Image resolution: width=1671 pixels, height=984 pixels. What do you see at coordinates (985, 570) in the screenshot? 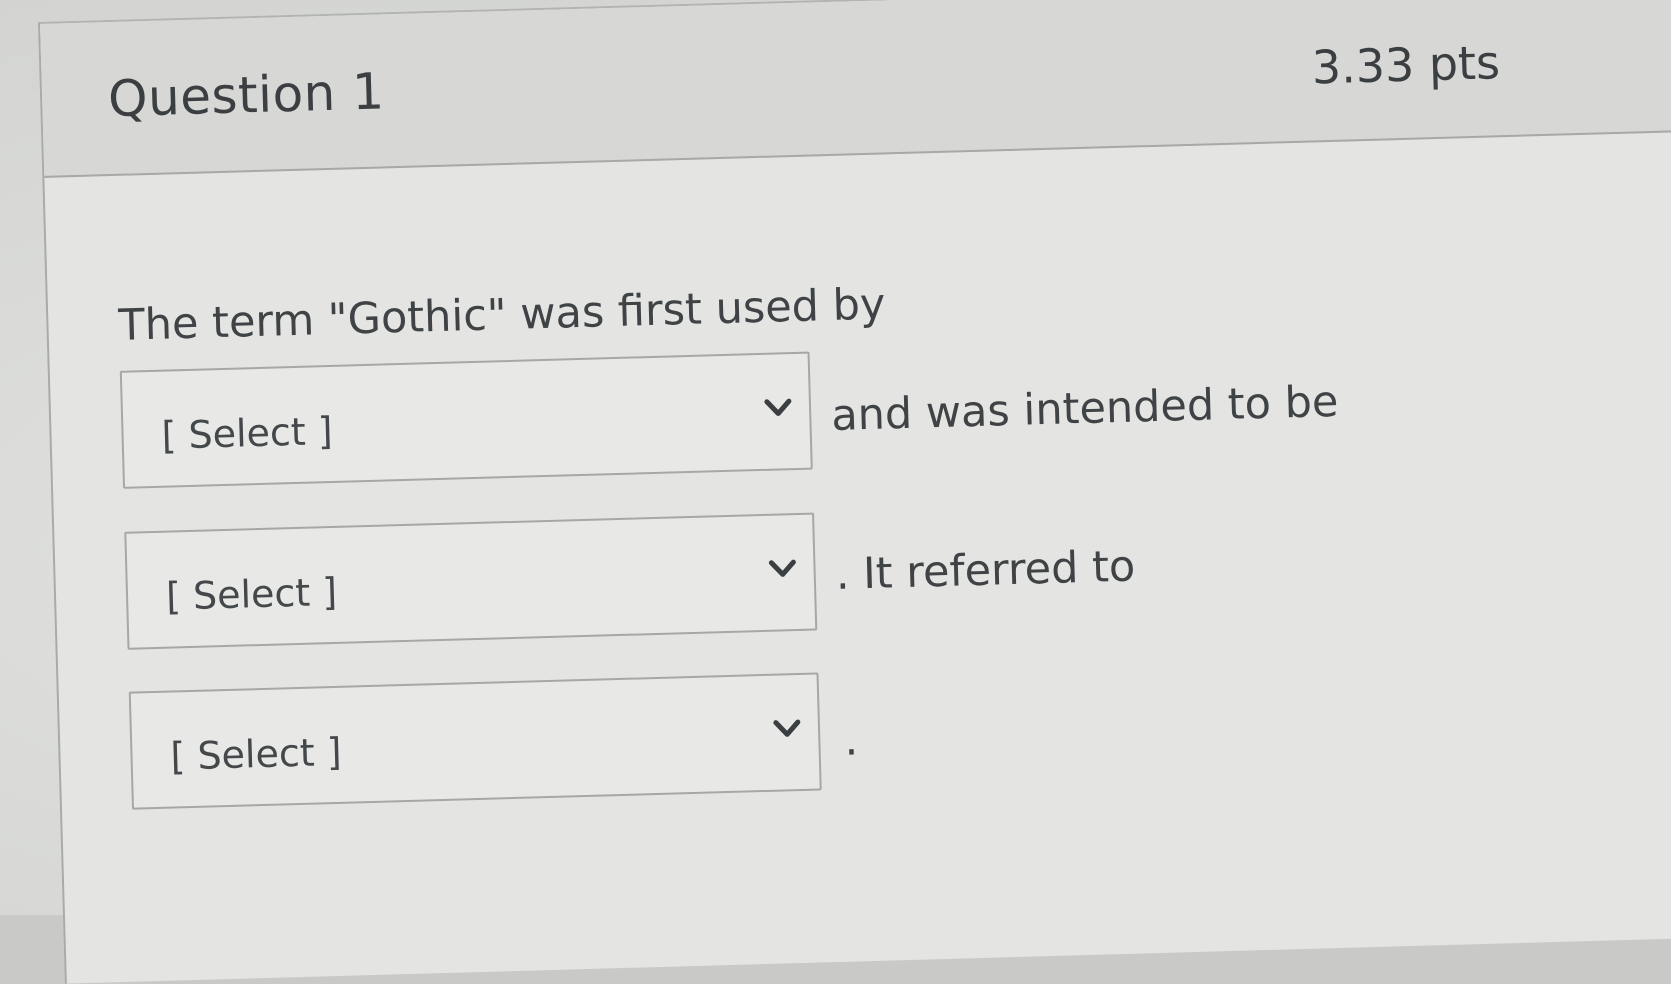
I see `inline-text-2: . It referred to` at bounding box center [985, 570].